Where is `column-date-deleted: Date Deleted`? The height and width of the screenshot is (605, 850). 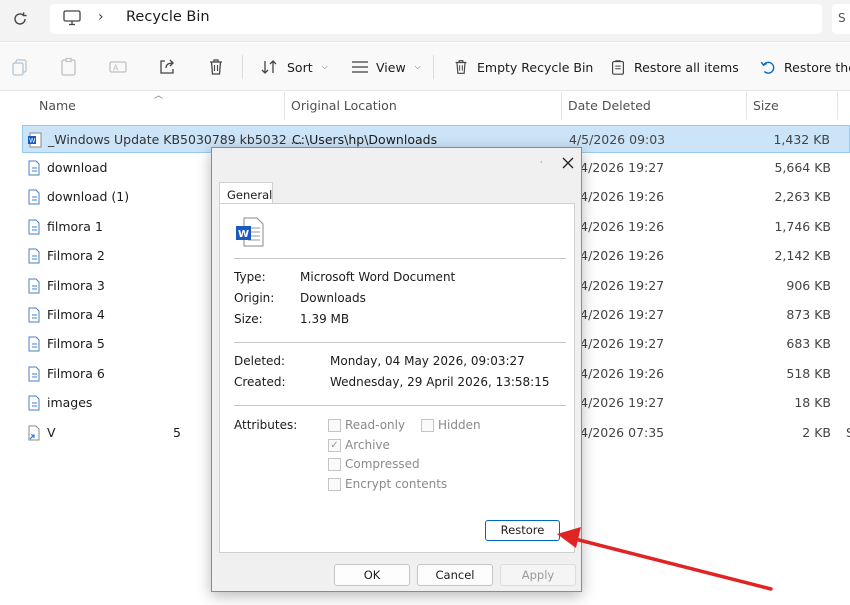 column-date-deleted: Date Deleted is located at coordinates (609, 105).